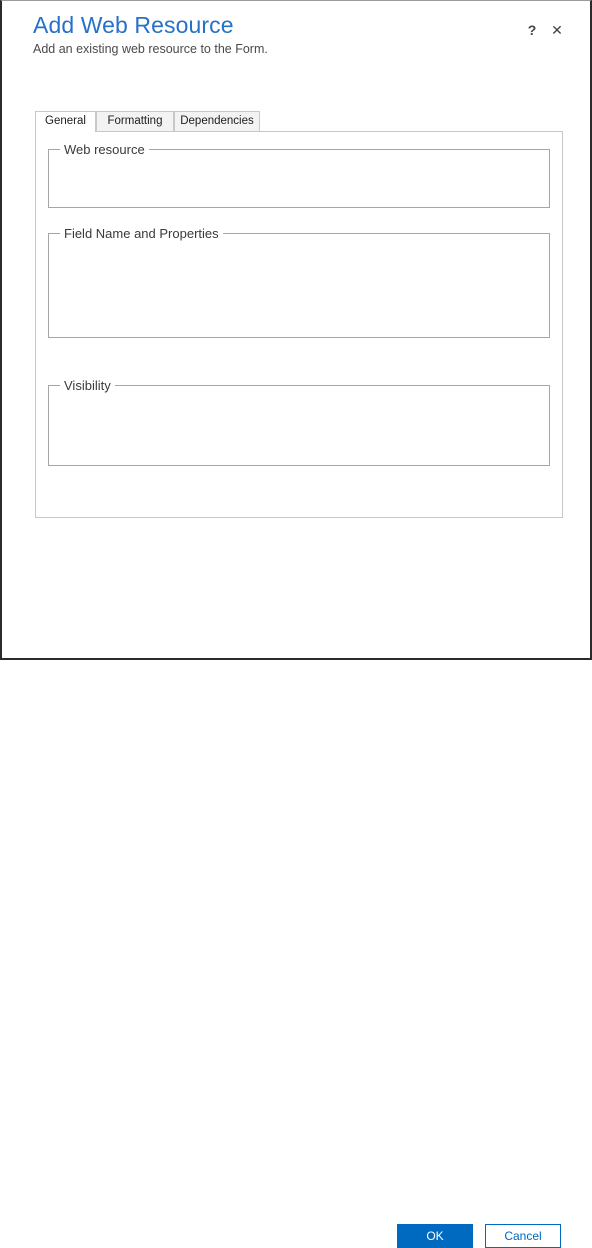 This screenshot has width=592, height=1248. I want to click on tab-general: General, so click(65, 122).